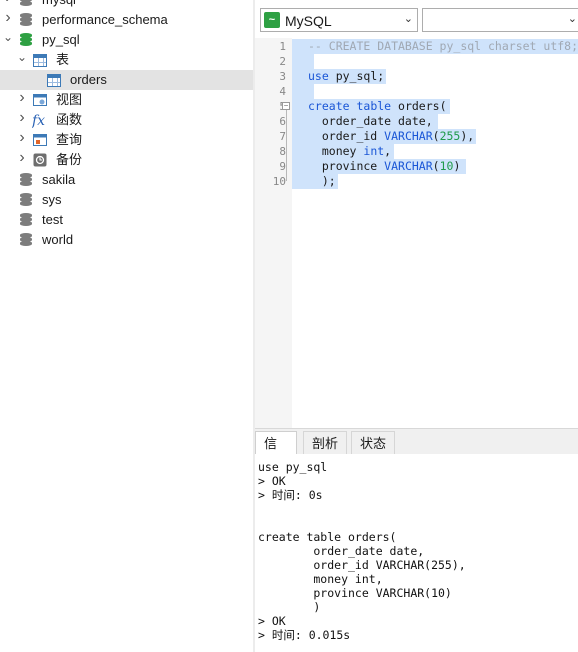 The height and width of the screenshot is (652, 578). I want to click on tab-2: 状态, so click(373, 443).